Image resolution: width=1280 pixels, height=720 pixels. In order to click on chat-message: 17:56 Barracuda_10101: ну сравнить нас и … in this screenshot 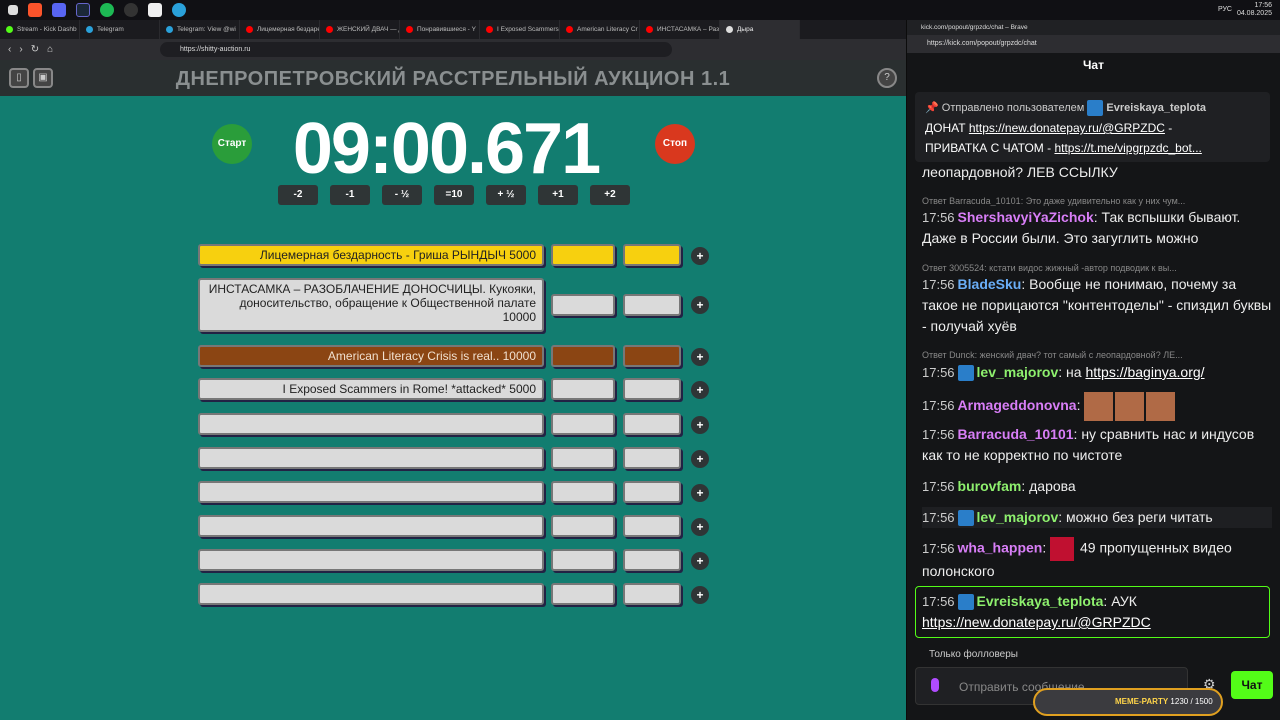, I will do `click(1088, 444)`.